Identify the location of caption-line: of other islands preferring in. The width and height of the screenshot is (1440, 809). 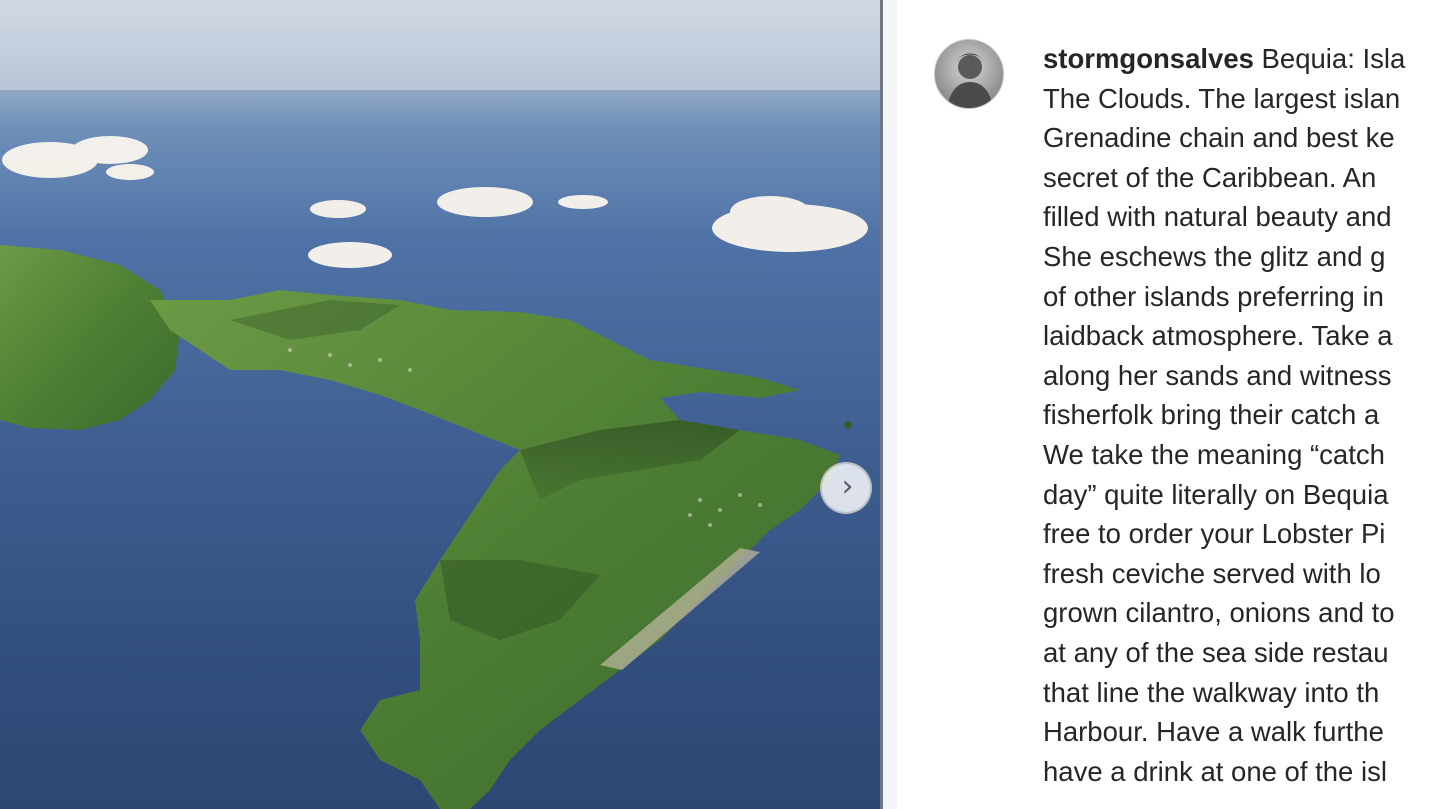
(1213, 296).